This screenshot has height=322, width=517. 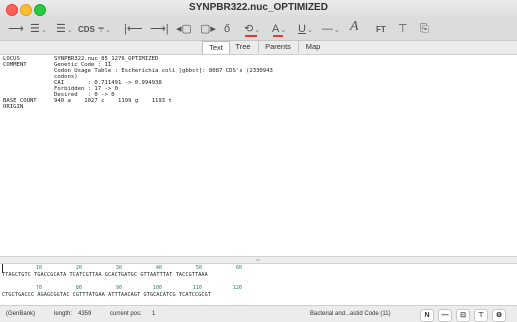 I want to click on align-dropdown: ☰⌄, so click(x=38, y=29).